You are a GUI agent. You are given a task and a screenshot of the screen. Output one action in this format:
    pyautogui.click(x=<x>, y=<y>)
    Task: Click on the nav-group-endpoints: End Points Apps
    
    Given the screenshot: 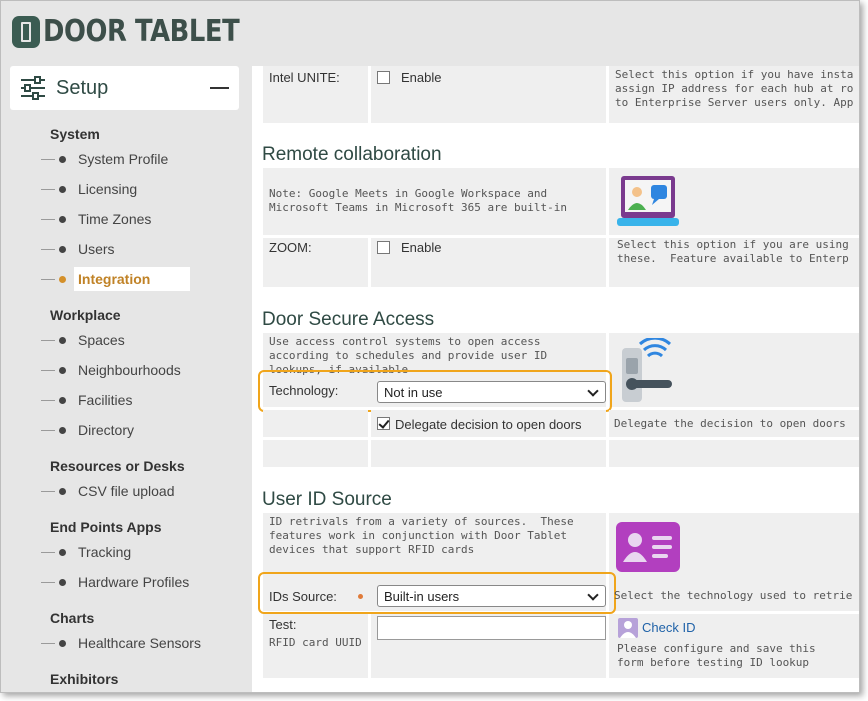 What is the action you would take?
    pyautogui.click(x=106, y=527)
    